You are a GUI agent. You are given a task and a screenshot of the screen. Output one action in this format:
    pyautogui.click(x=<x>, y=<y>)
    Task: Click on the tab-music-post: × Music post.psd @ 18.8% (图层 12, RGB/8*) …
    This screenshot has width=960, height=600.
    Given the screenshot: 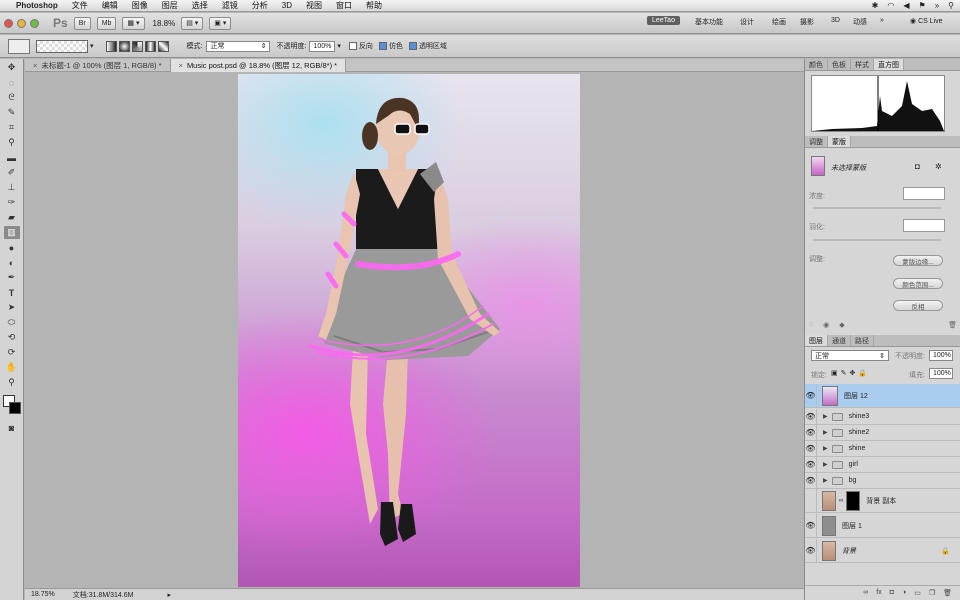 What is the action you would take?
    pyautogui.click(x=258, y=65)
    